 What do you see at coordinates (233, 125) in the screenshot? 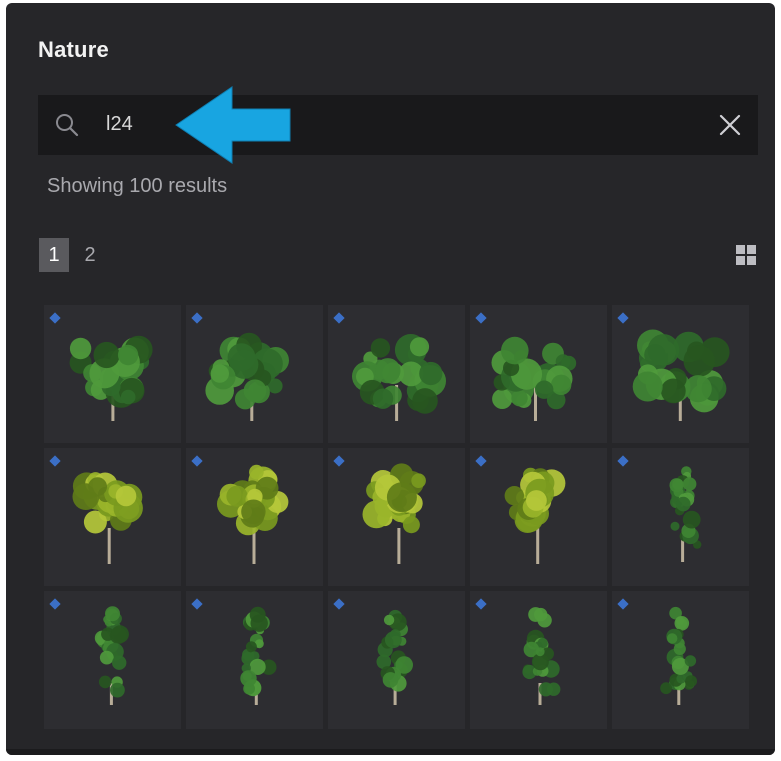
I see `arrow-left-icon` at bounding box center [233, 125].